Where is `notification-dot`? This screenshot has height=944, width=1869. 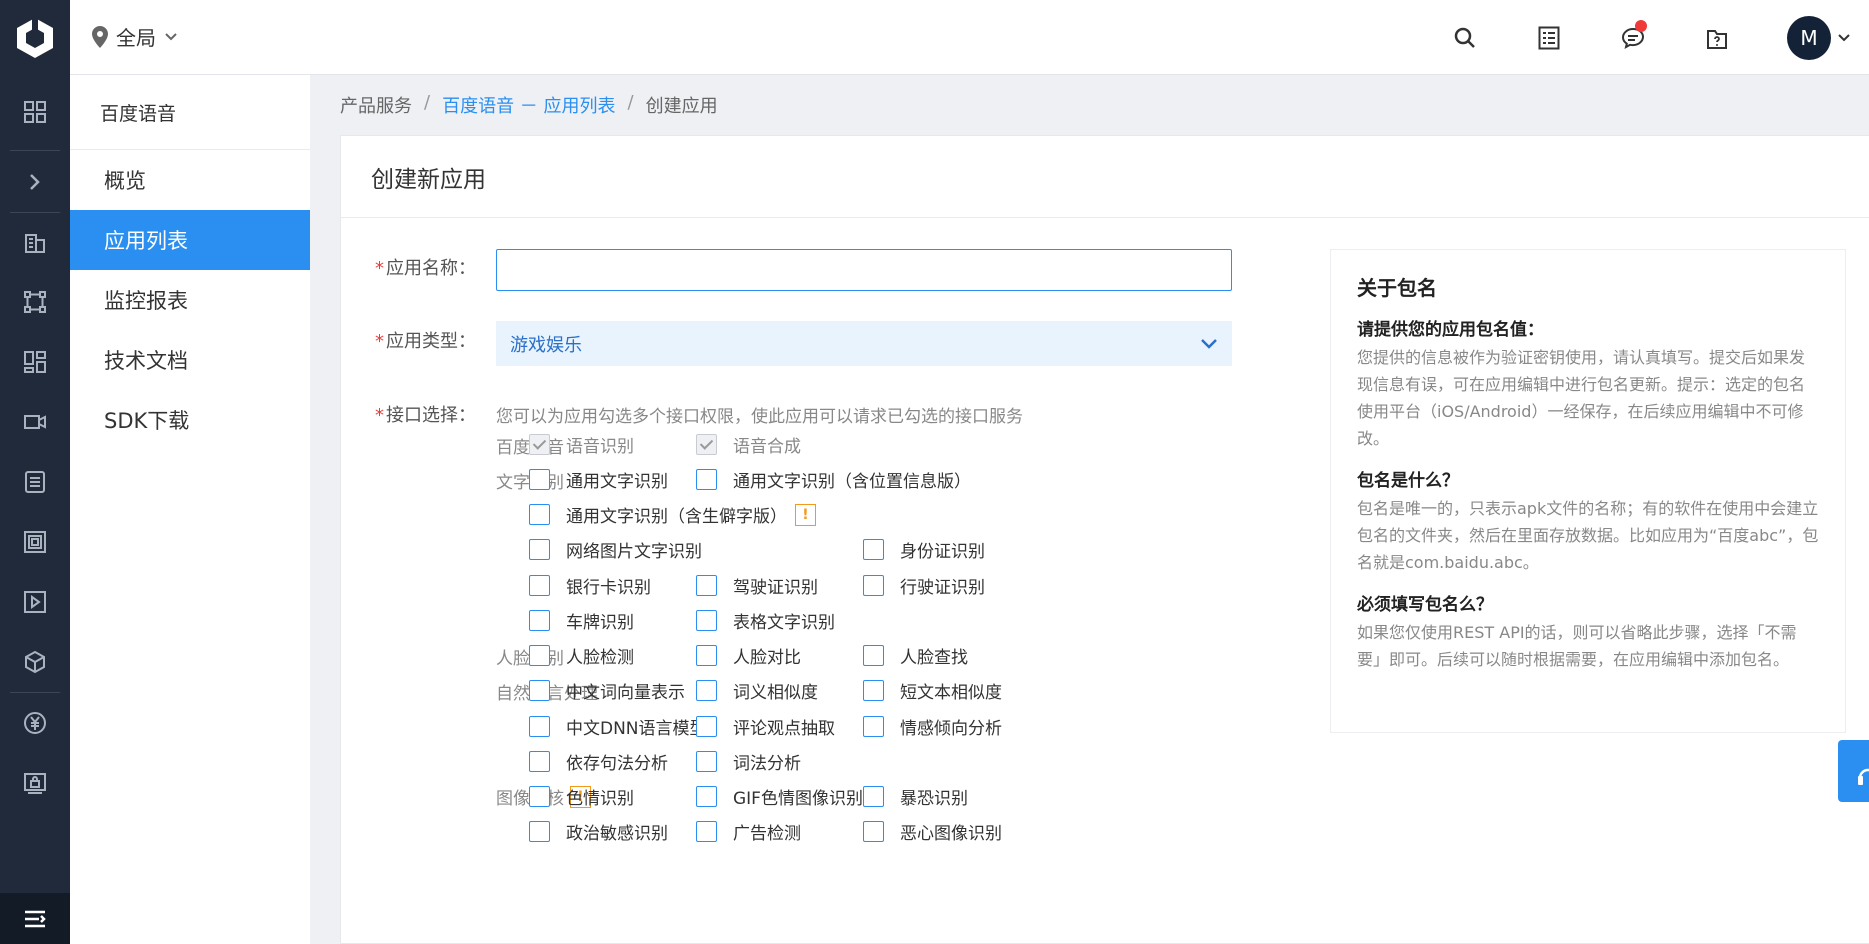
notification-dot is located at coordinates (1641, 26).